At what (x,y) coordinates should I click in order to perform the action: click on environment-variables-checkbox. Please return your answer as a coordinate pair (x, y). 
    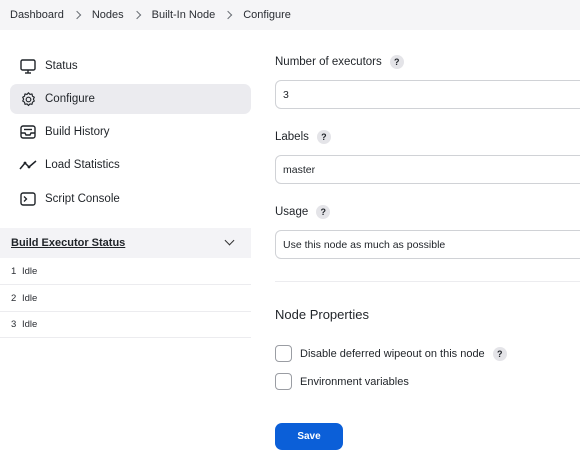
    Looking at the image, I should click on (283, 381).